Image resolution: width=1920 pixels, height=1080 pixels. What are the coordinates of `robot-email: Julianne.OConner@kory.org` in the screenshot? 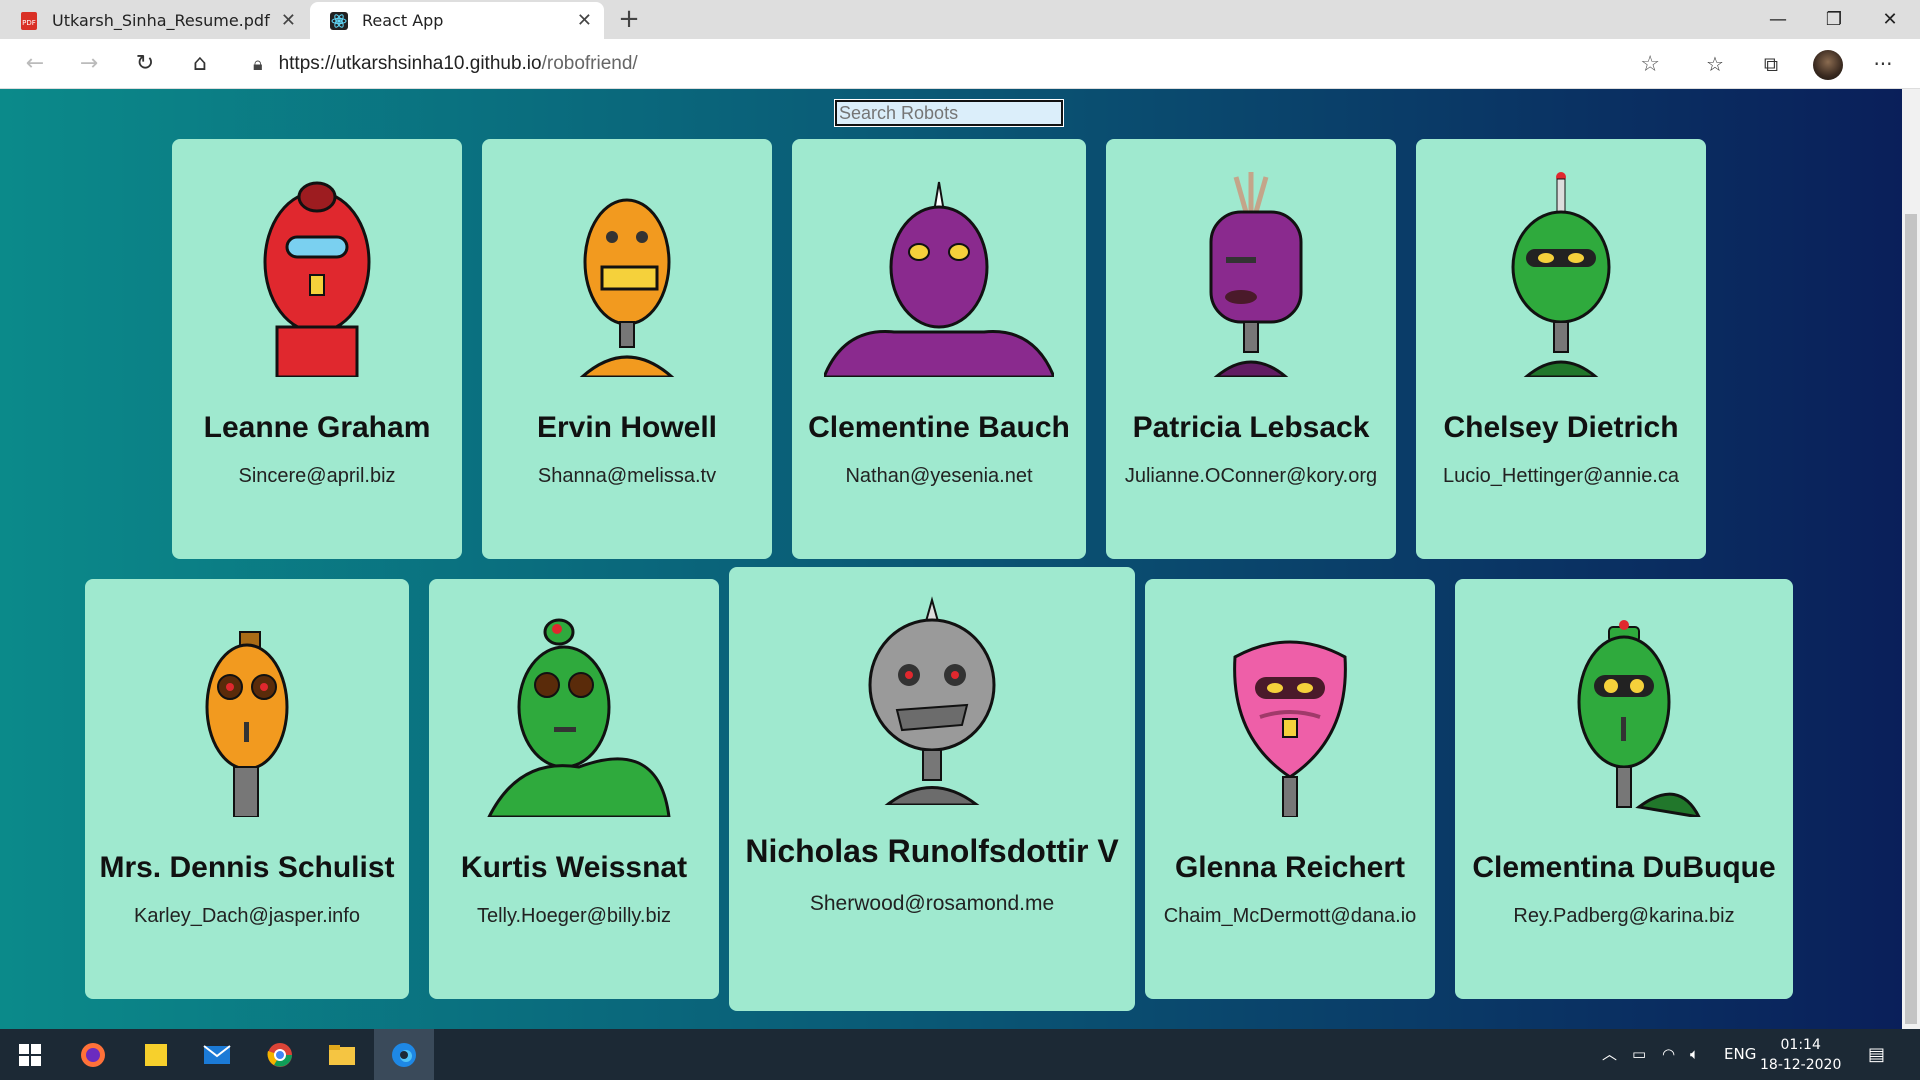 It's located at (1251, 476).